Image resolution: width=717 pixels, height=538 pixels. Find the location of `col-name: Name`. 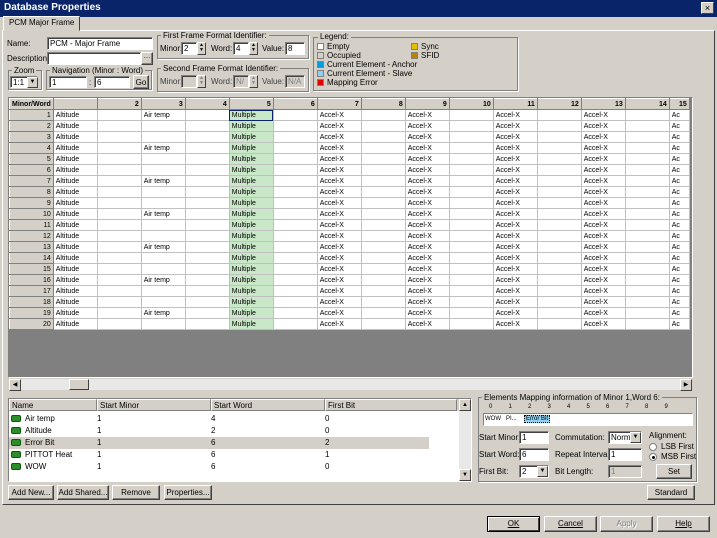

col-name: Name is located at coordinates (53, 405).